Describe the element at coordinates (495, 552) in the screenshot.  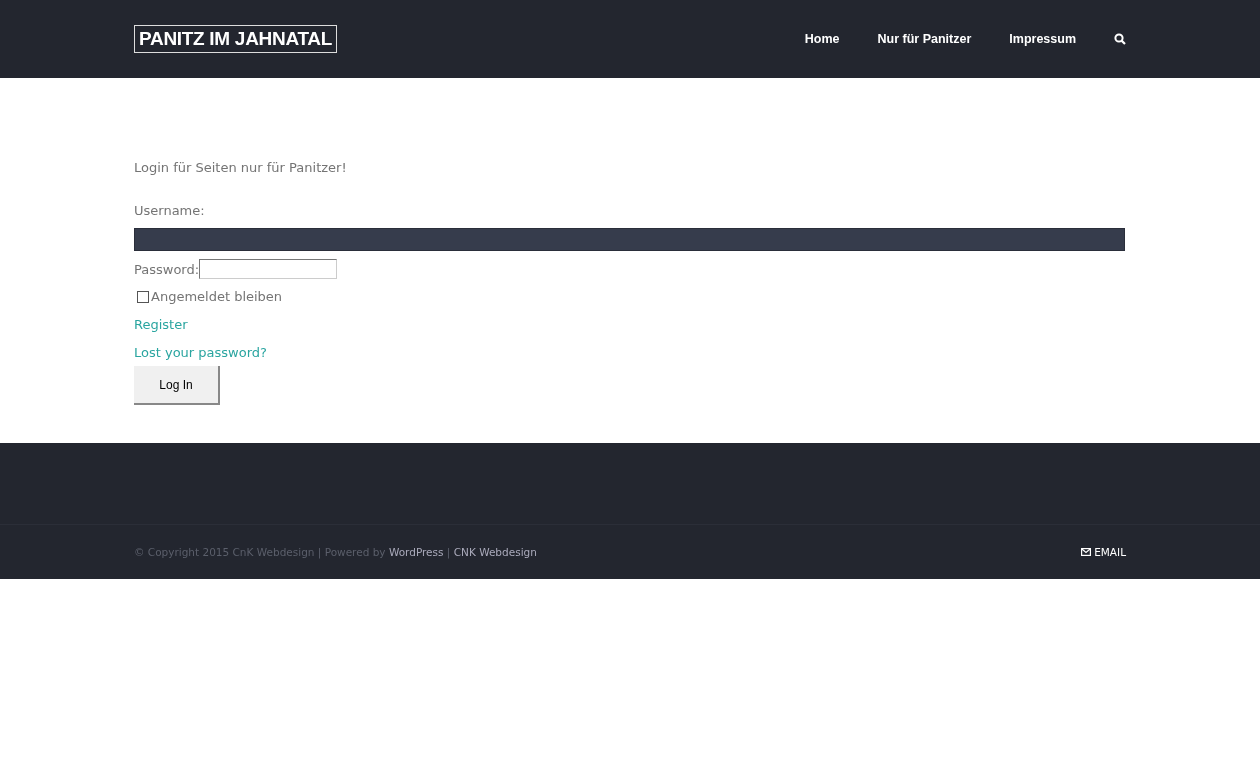
I see `footer-link: CNK Webdesign` at that location.